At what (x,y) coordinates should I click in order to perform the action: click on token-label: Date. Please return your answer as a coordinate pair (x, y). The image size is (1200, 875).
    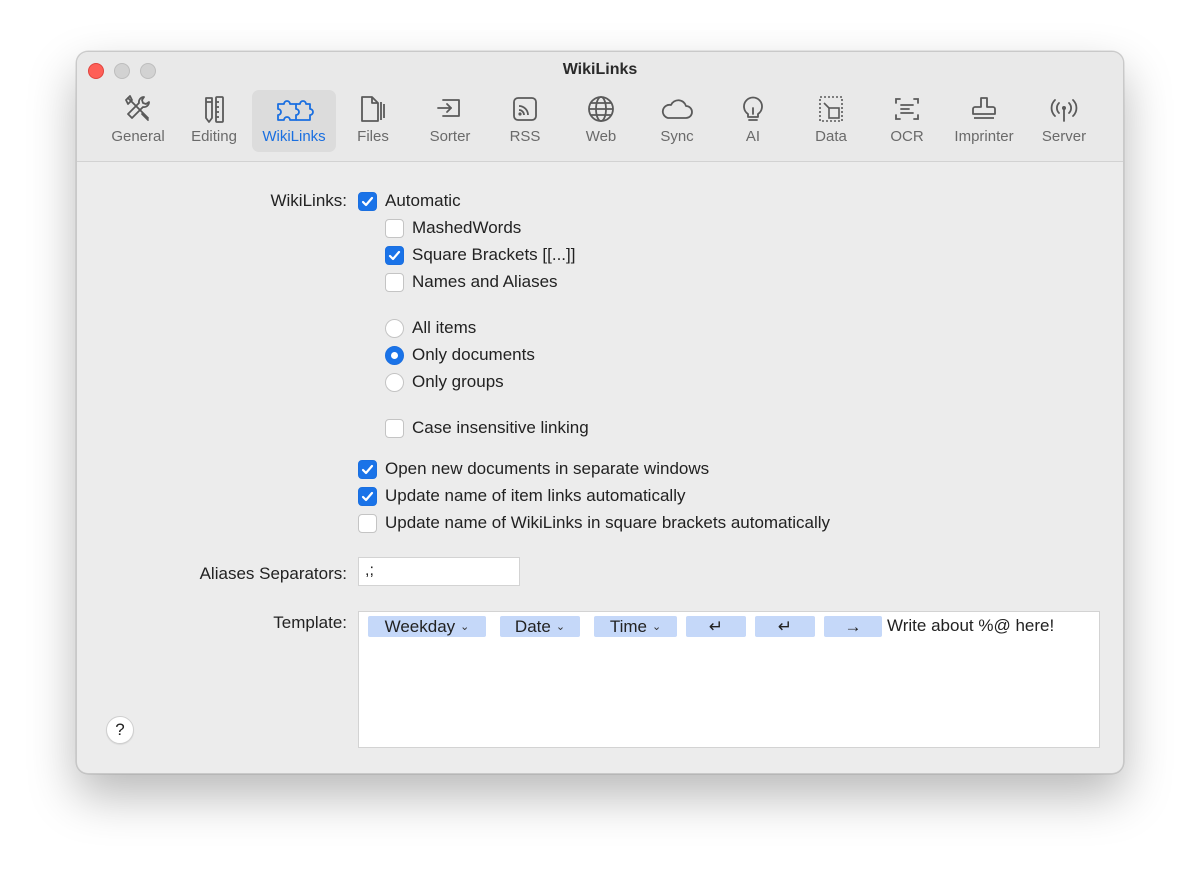
    Looking at the image, I should click on (532, 626).